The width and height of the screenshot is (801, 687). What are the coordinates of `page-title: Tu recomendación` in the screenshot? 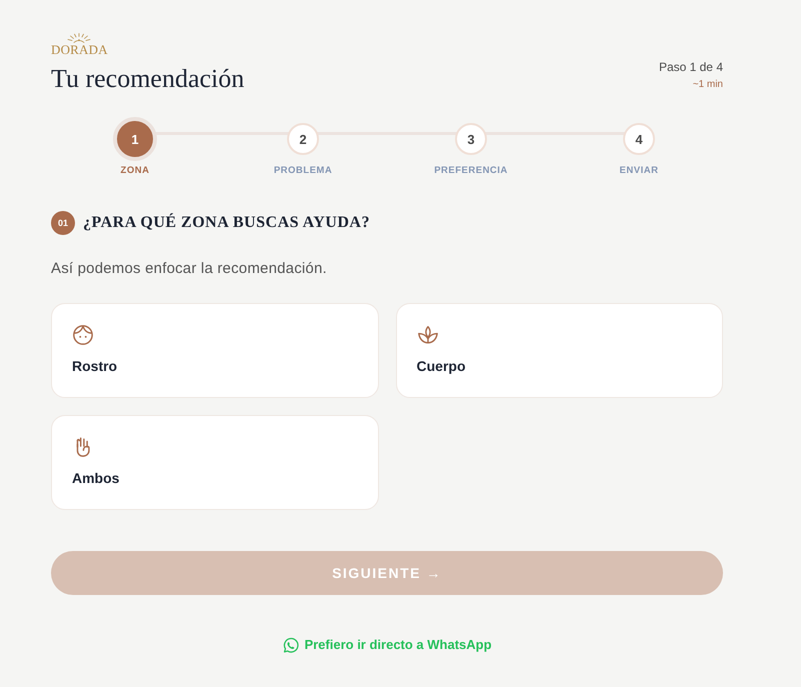 It's located at (147, 79).